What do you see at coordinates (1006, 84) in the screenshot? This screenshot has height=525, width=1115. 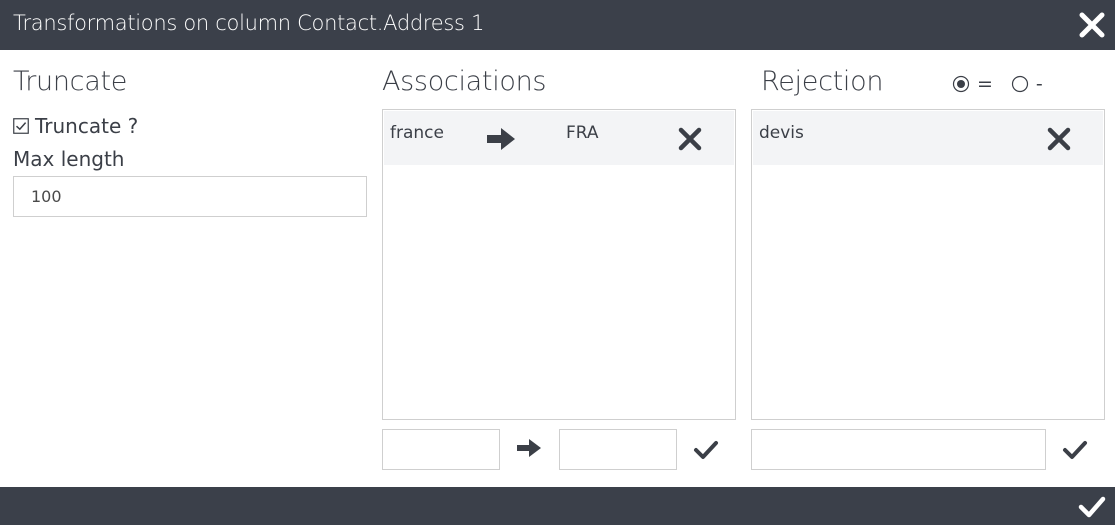 I see `rejection-mode-group: = -` at bounding box center [1006, 84].